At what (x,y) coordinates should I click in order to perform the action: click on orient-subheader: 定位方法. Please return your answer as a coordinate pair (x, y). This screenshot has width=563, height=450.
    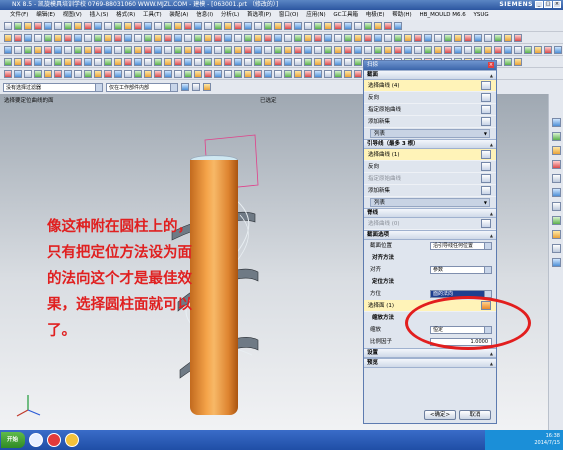
    Looking at the image, I should click on (383, 282).